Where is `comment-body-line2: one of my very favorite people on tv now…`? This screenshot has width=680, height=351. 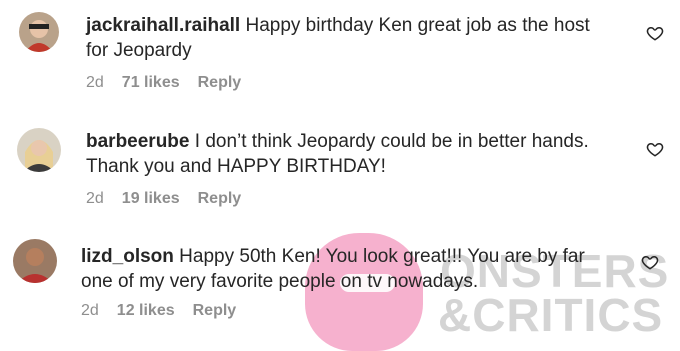
comment-body-line2: one of my very favorite people on tv now… is located at coordinates (280, 281).